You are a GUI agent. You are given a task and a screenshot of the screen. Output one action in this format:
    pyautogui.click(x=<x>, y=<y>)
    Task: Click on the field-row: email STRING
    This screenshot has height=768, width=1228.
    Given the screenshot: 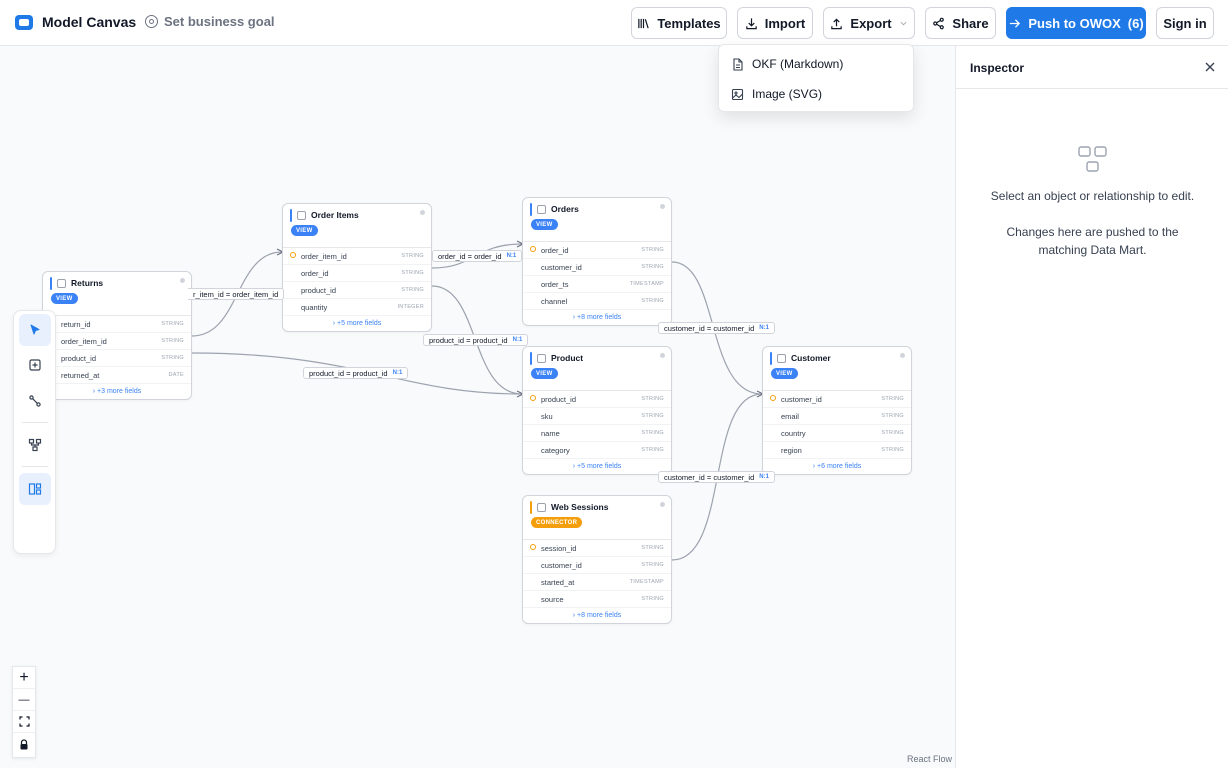 What is the action you would take?
    pyautogui.click(x=837, y=416)
    